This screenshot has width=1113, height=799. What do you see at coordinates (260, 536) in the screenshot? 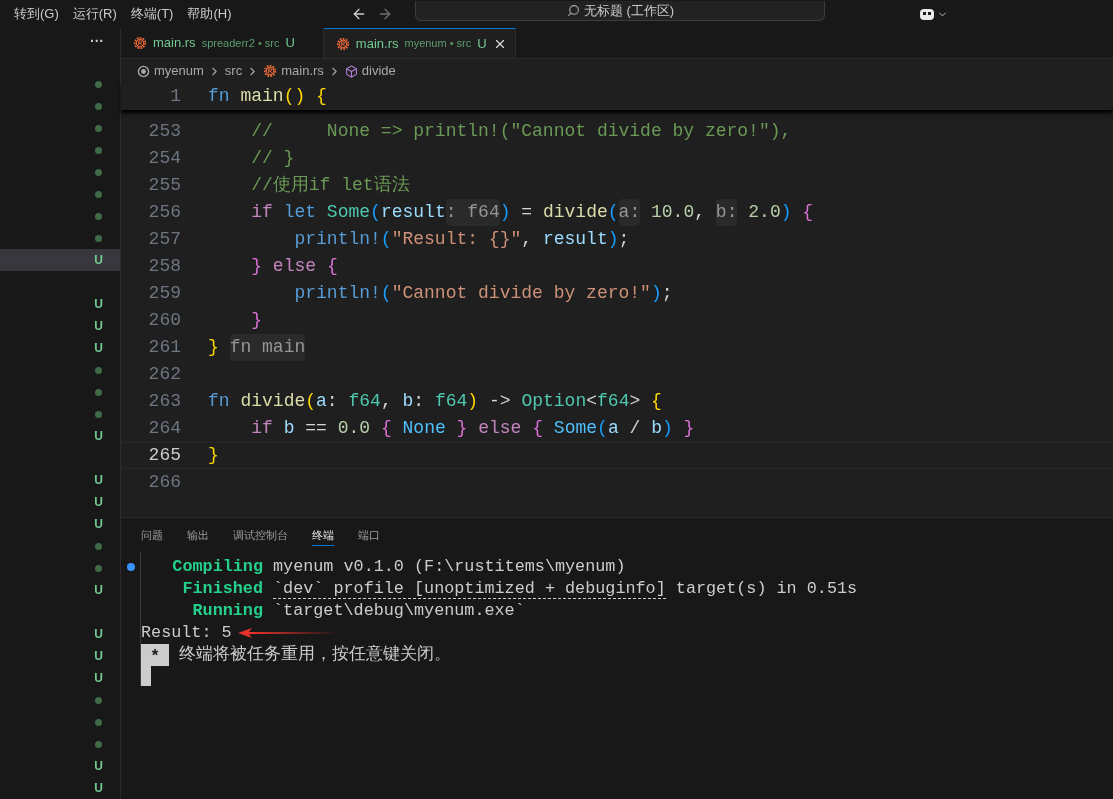
I see `panel-tab: 调试控制台` at bounding box center [260, 536].